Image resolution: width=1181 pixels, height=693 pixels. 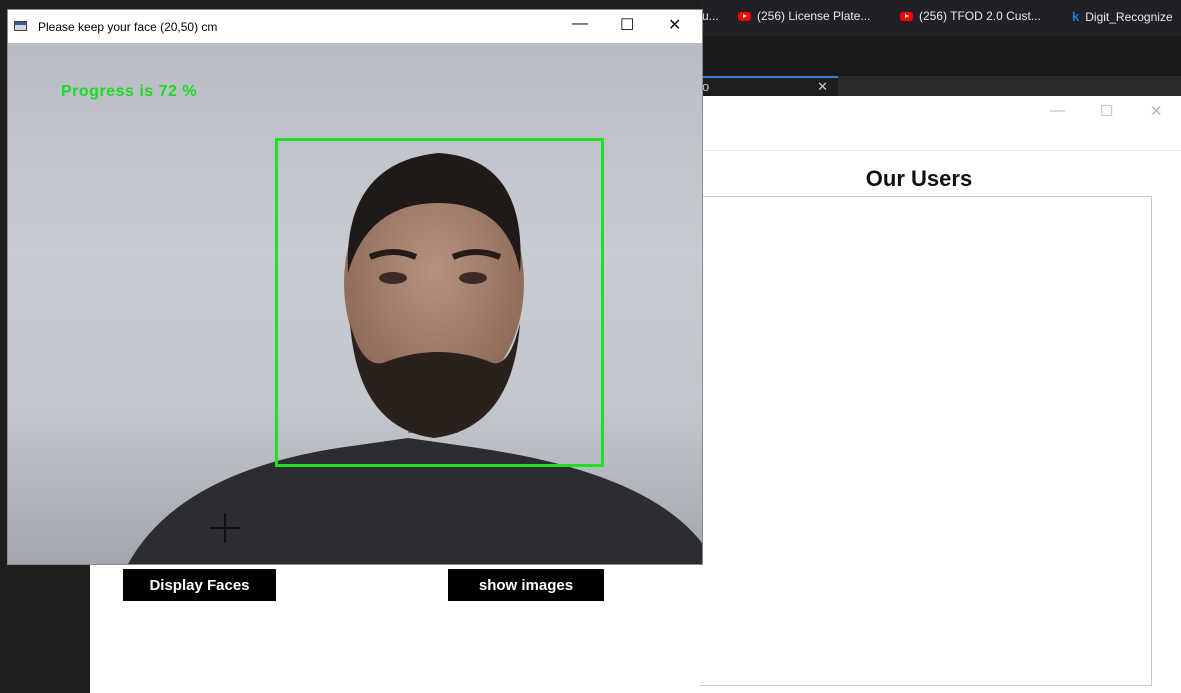 What do you see at coordinates (129, 91) in the screenshot?
I see `progress-label: Progress is 72 %` at bounding box center [129, 91].